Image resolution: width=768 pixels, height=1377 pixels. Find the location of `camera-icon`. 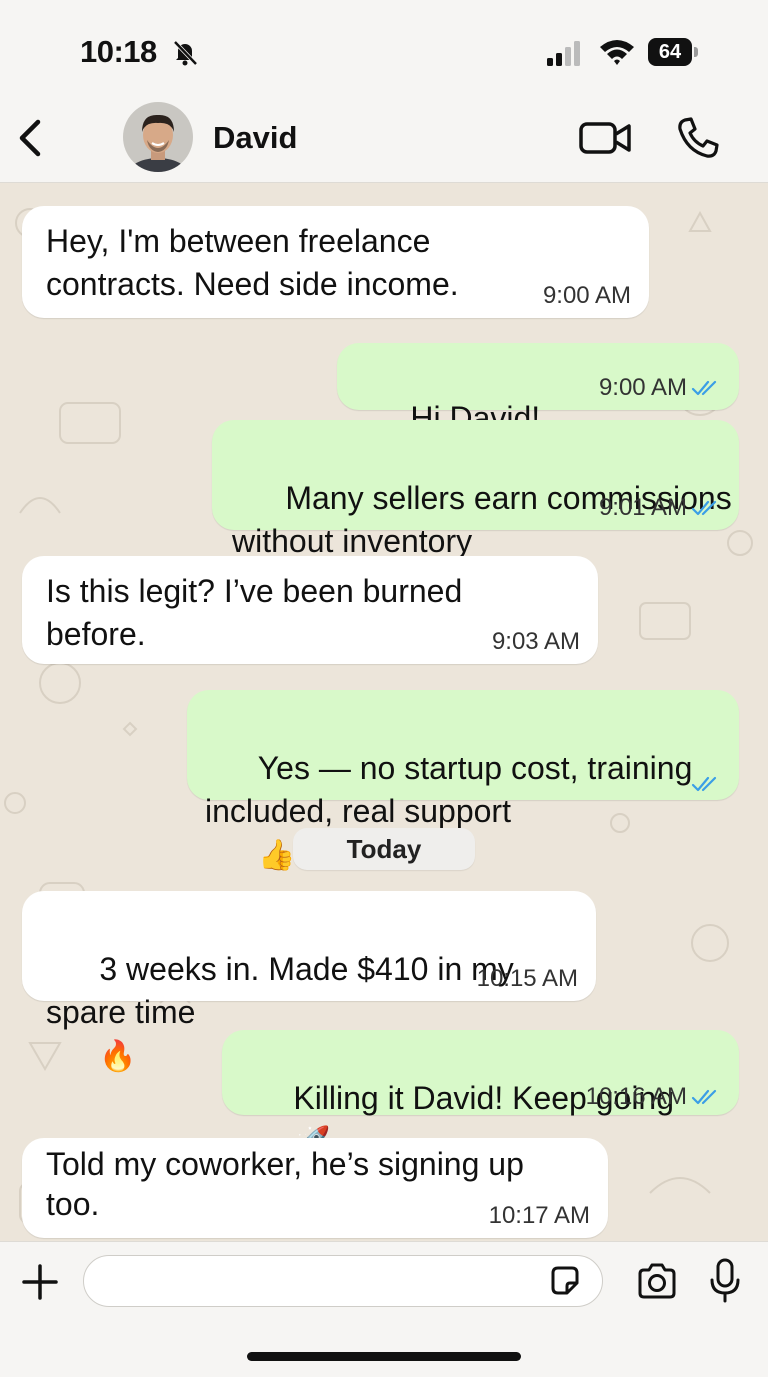

camera-icon is located at coordinates (657, 1281).